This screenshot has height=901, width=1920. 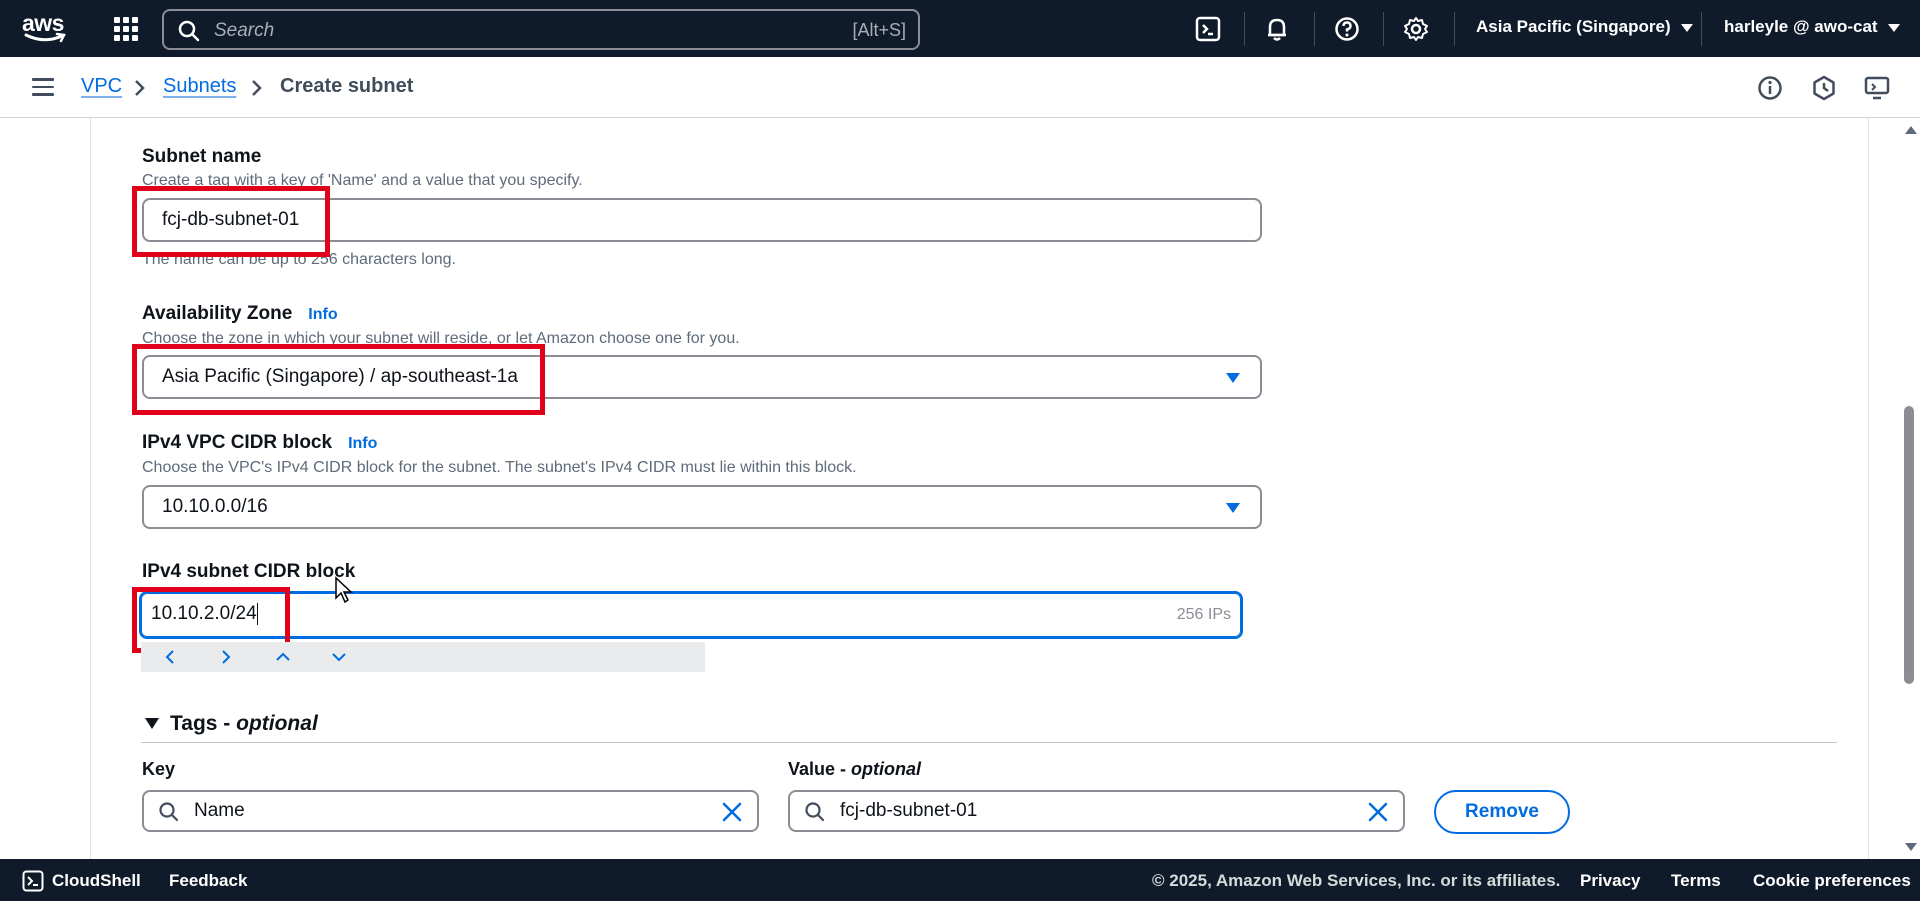 What do you see at coordinates (1347, 29) in the screenshot?
I see `help-icon` at bounding box center [1347, 29].